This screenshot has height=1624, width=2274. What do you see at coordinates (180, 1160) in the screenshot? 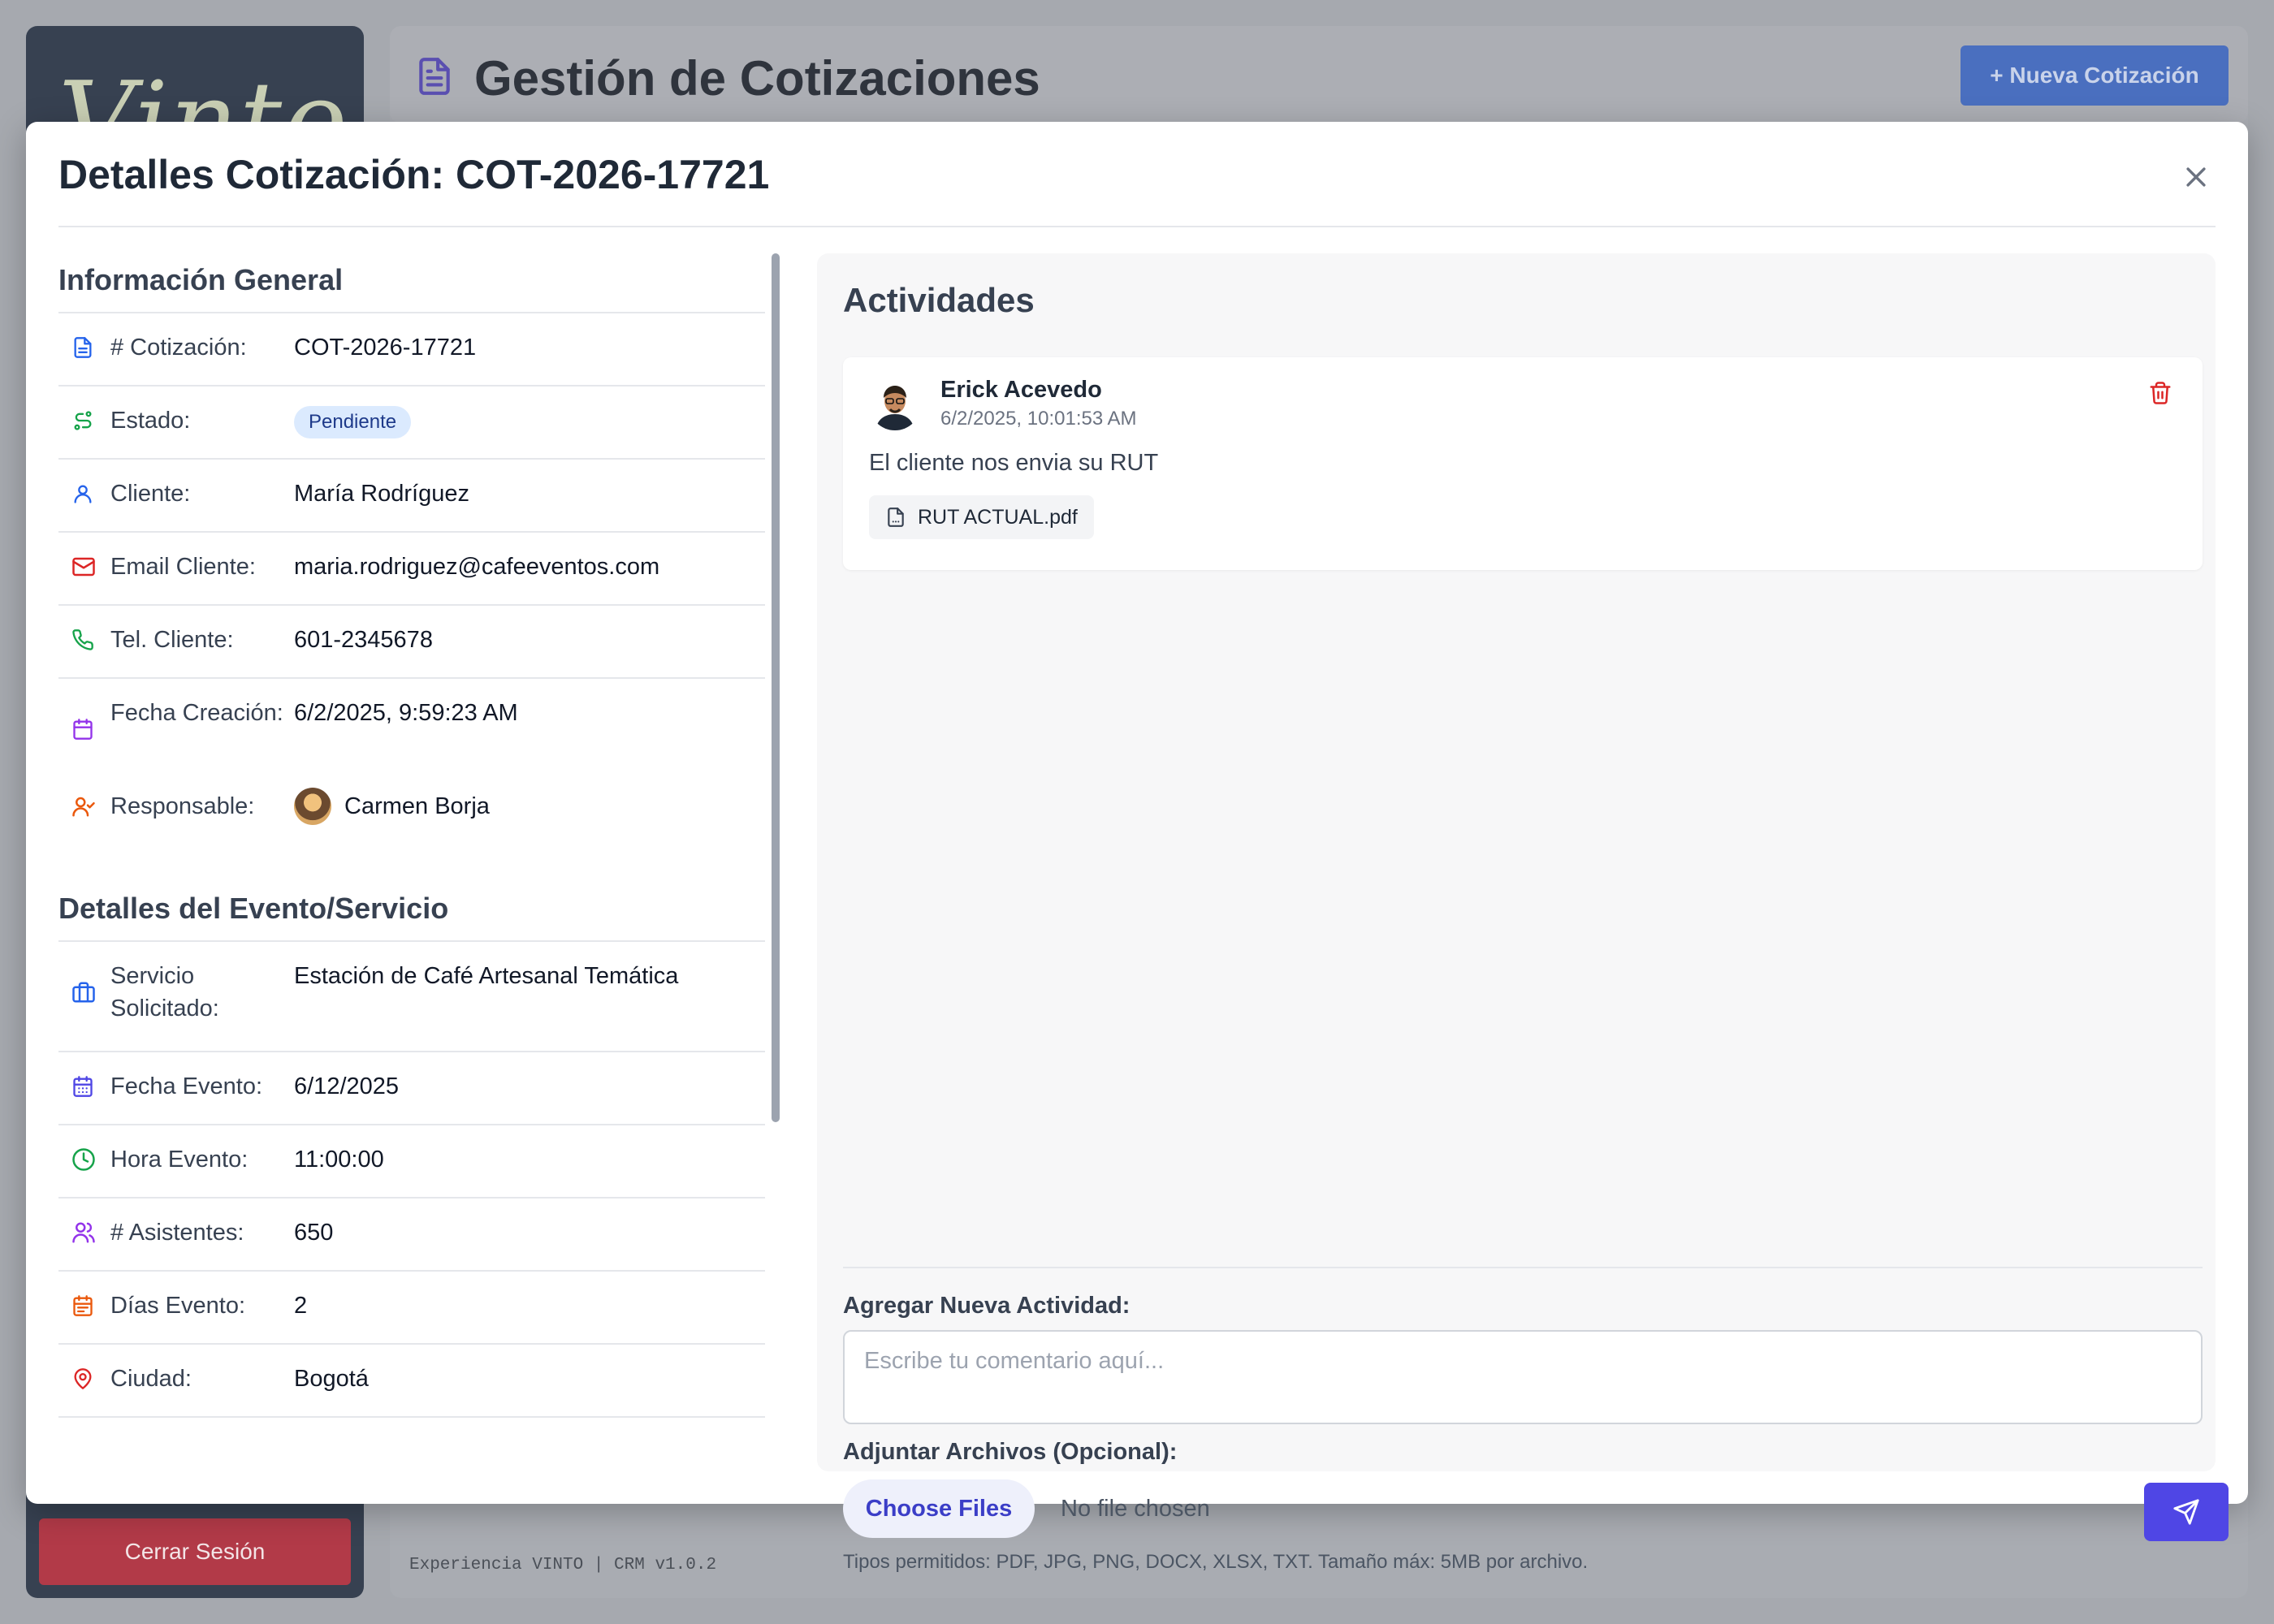
I see `detail-label: Hora Evento:` at bounding box center [180, 1160].